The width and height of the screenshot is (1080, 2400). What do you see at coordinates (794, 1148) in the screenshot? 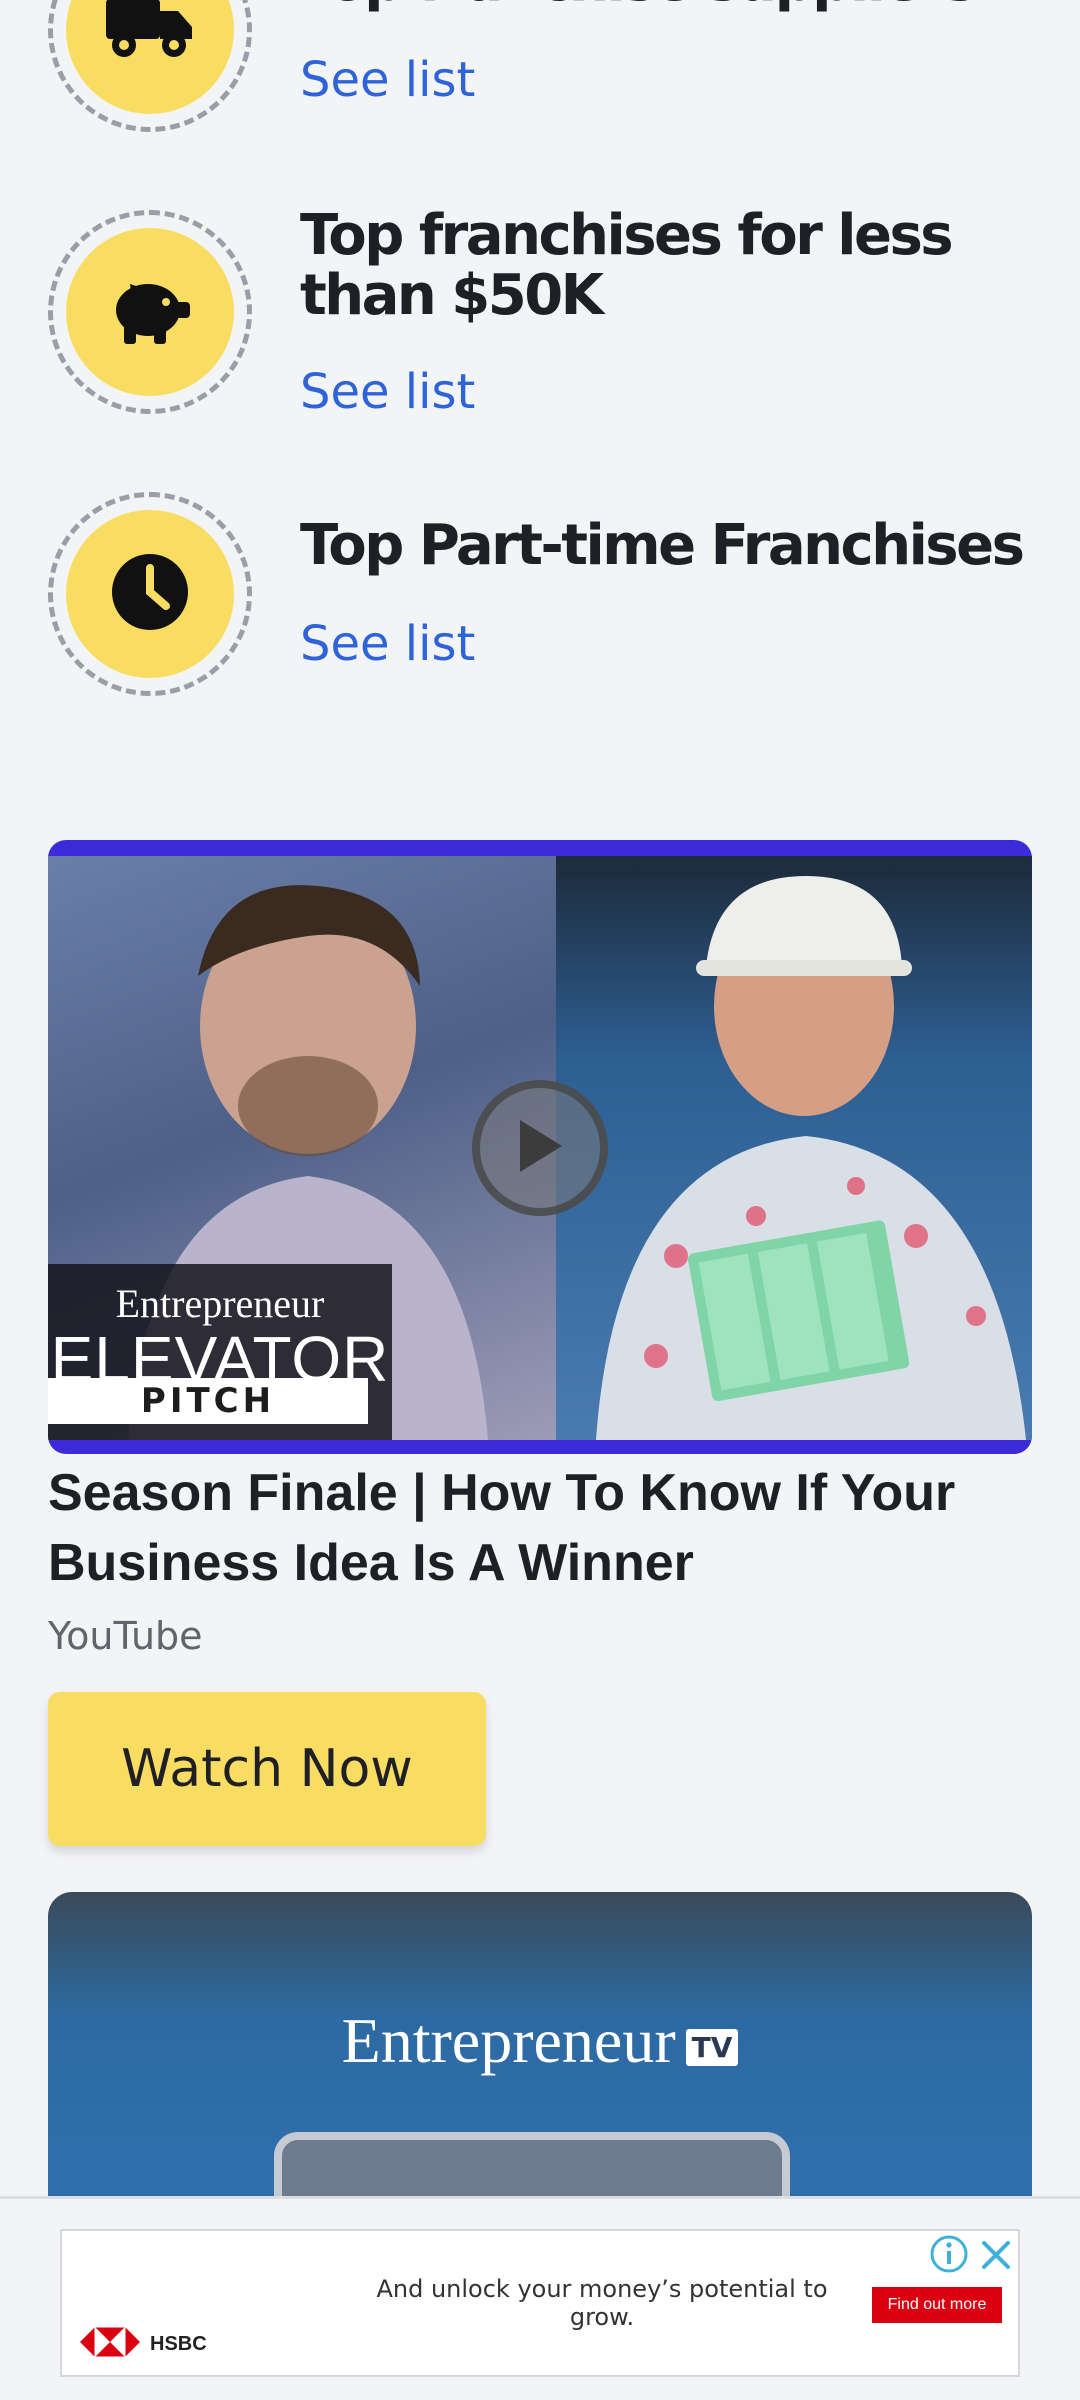
I see `video-thumbnail-right` at bounding box center [794, 1148].